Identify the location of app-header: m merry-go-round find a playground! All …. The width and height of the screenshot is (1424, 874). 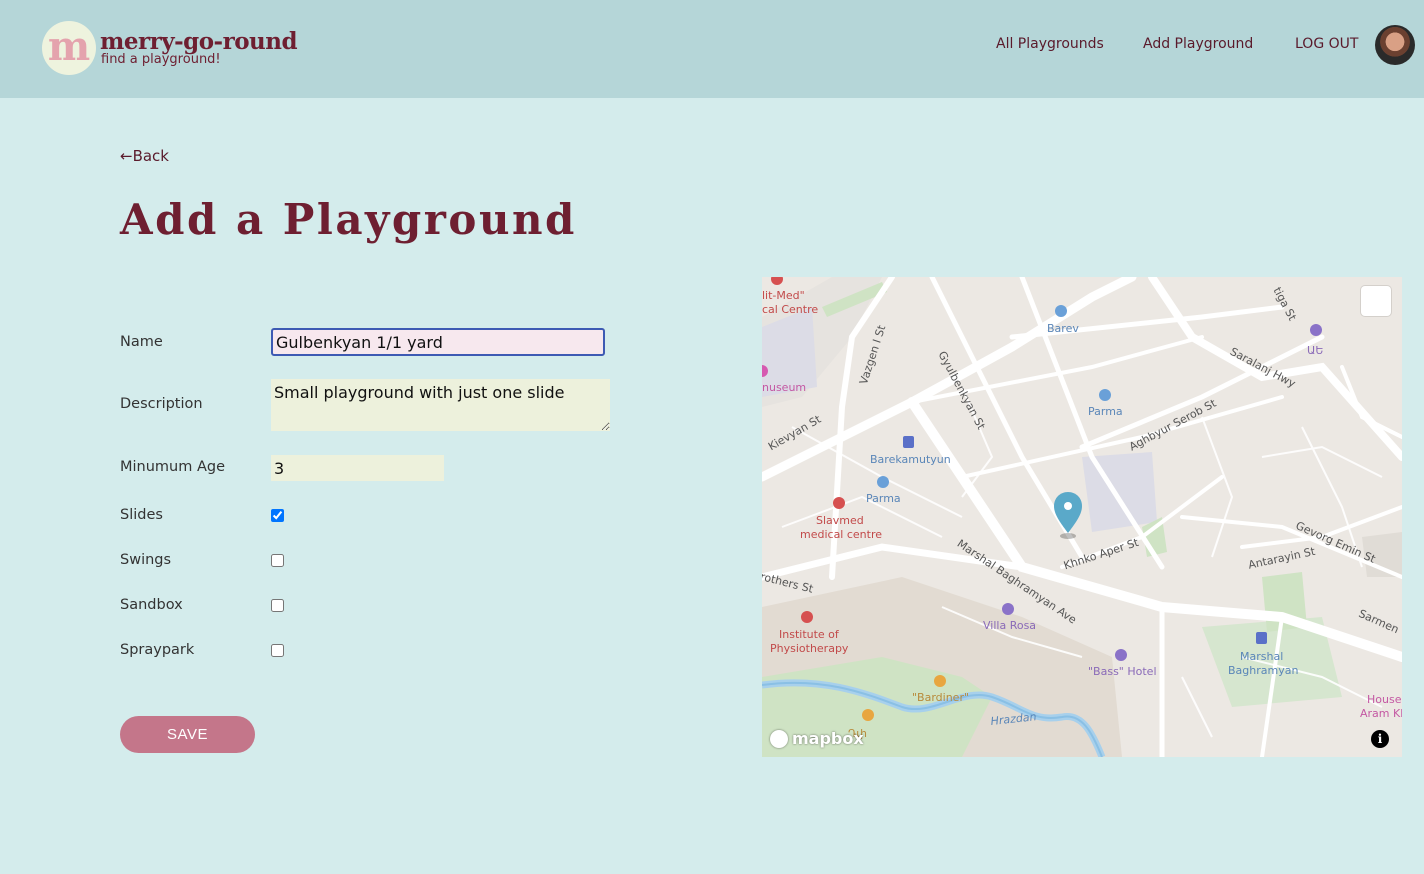
(712, 49).